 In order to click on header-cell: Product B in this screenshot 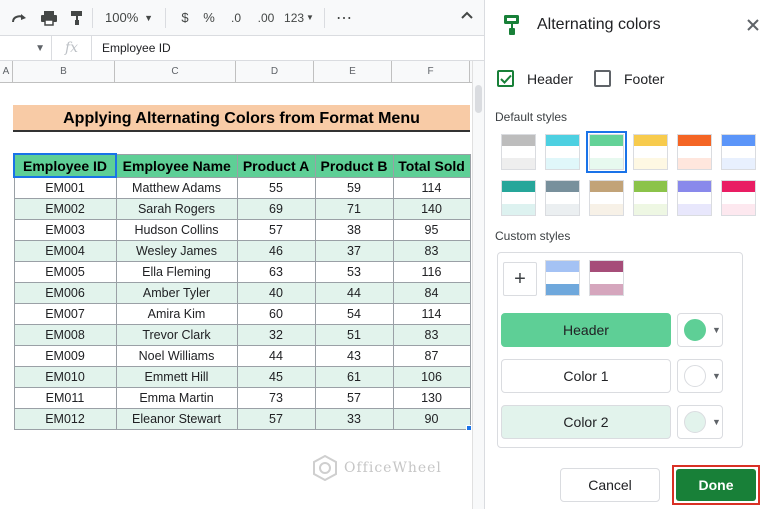, I will do `click(354, 165)`.